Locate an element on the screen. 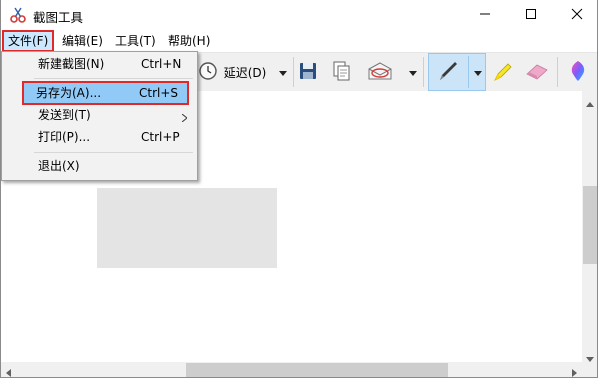 Image resolution: width=599 pixels, height=379 pixels. pen-icon is located at coordinates (448, 72).